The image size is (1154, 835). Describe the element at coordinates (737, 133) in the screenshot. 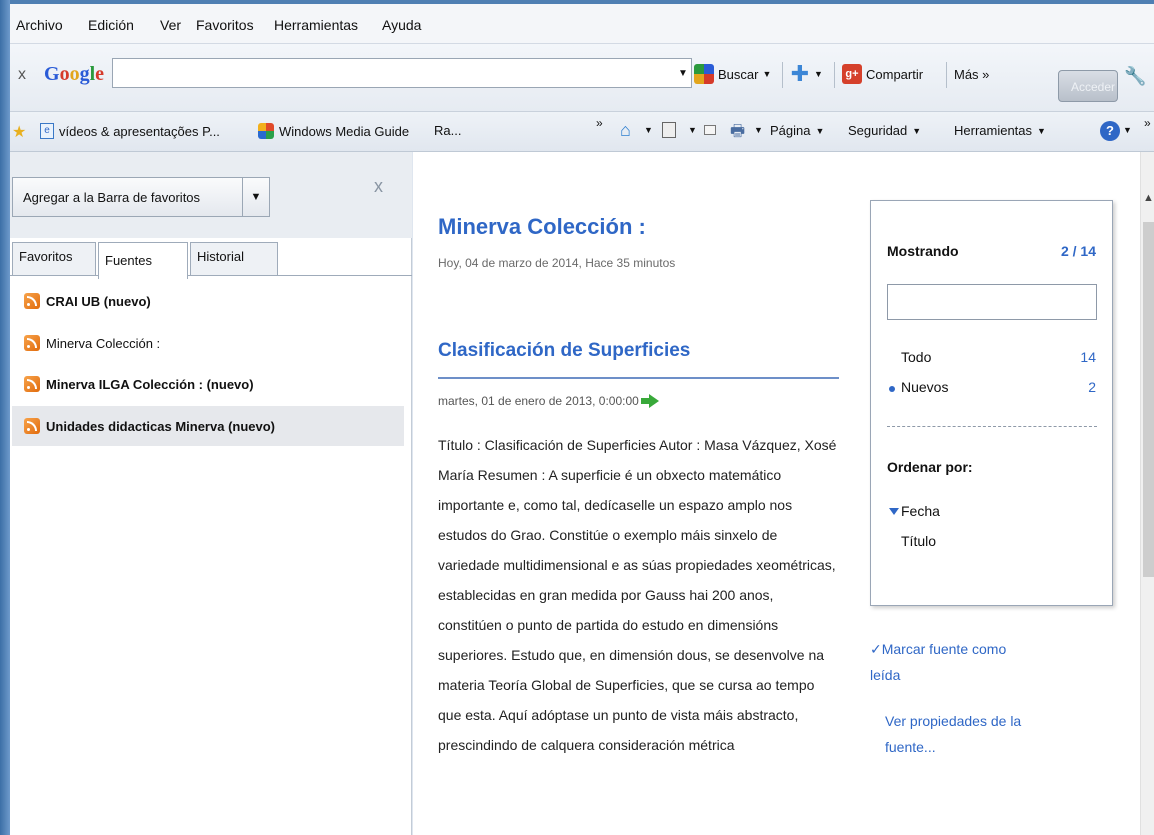

I see `print-icon: 🖶` at that location.